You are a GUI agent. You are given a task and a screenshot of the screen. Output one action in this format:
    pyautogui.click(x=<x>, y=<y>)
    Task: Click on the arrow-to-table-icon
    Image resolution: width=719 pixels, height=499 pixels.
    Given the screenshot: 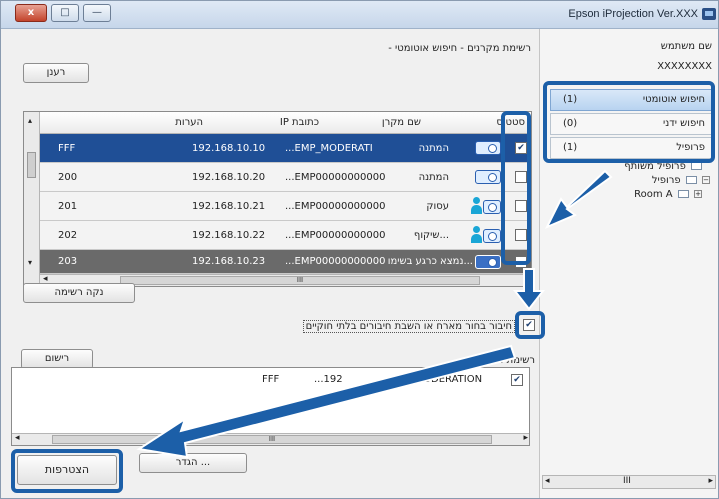 What is the action you would take?
    pyautogui.click(x=578, y=199)
    